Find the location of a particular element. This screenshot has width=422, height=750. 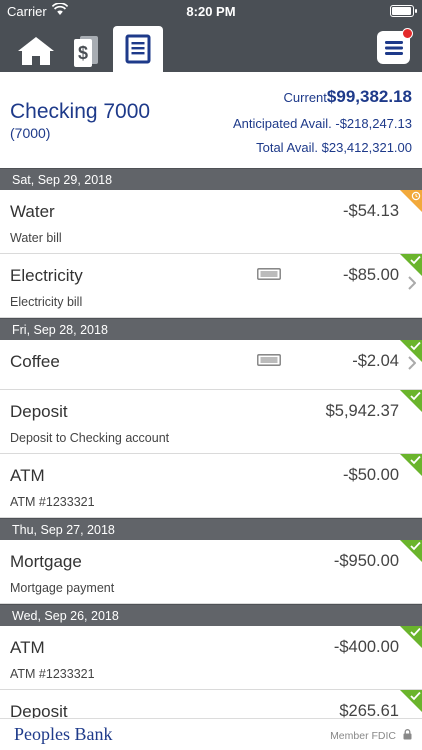

transaction-description: Deposit to Checking account is located at coordinates (90, 438).